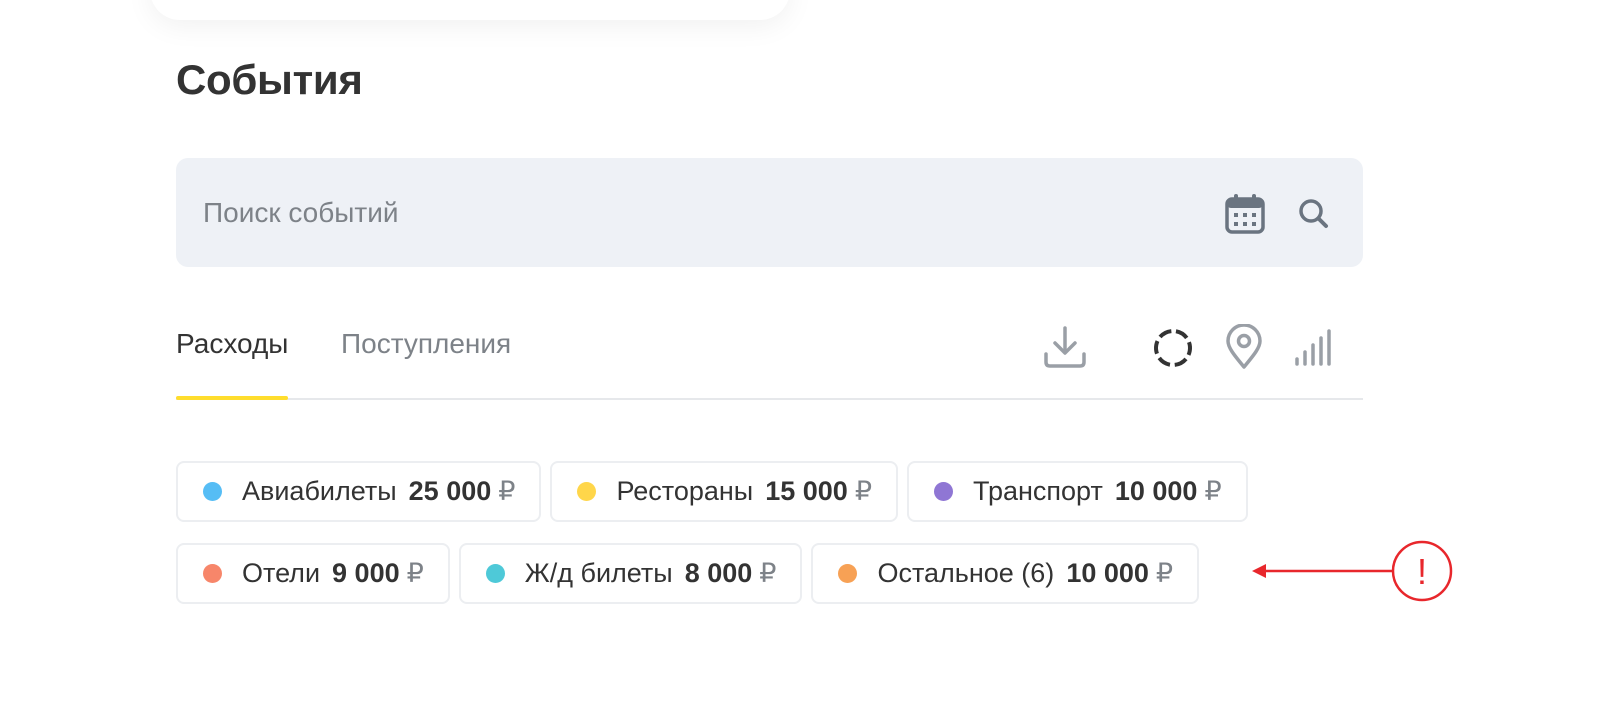 The height and width of the screenshot is (716, 1606). What do you see at coordinates (966, 573) in the screenshot?
I see `chip-label: Остальное (6)` at bounding box center [966, 573].